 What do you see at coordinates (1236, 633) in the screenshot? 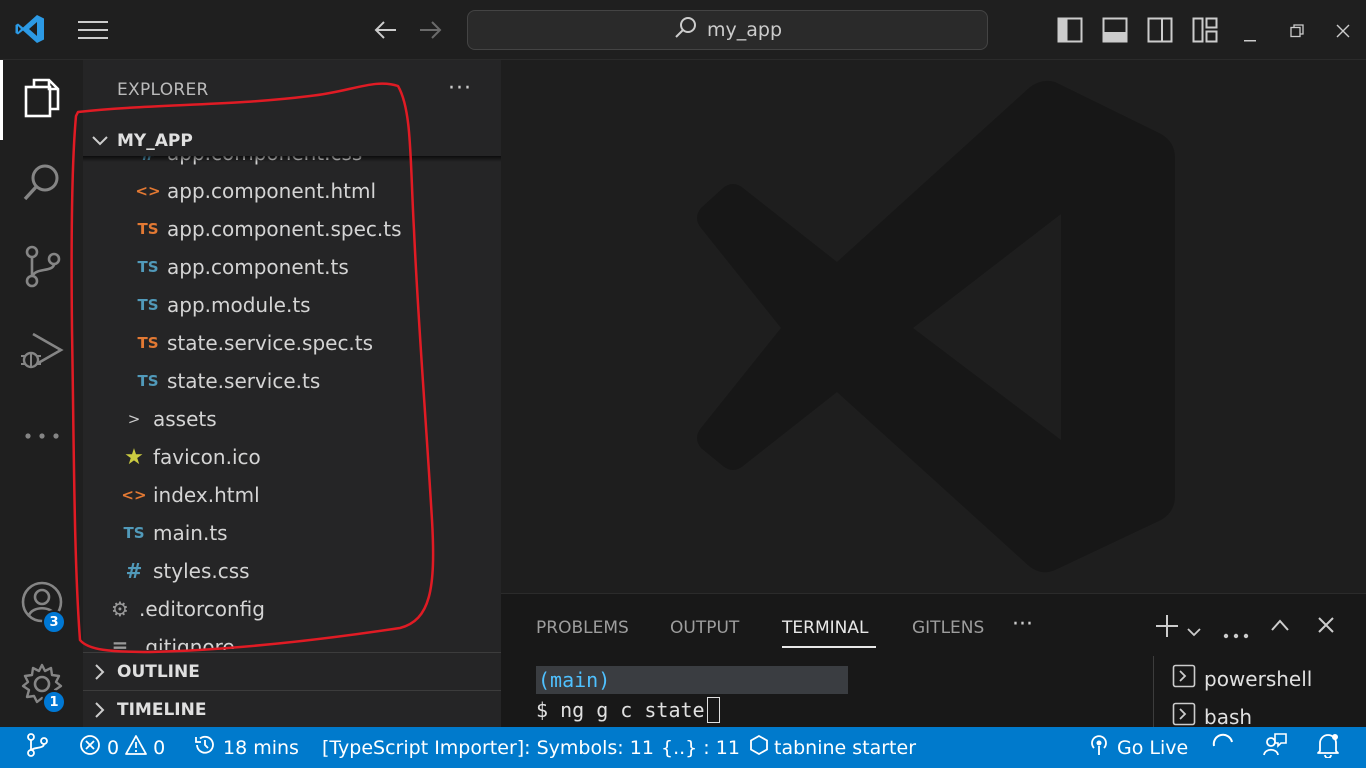
I see `panel-more-actions-icon` at bounding box center [1236, 633].